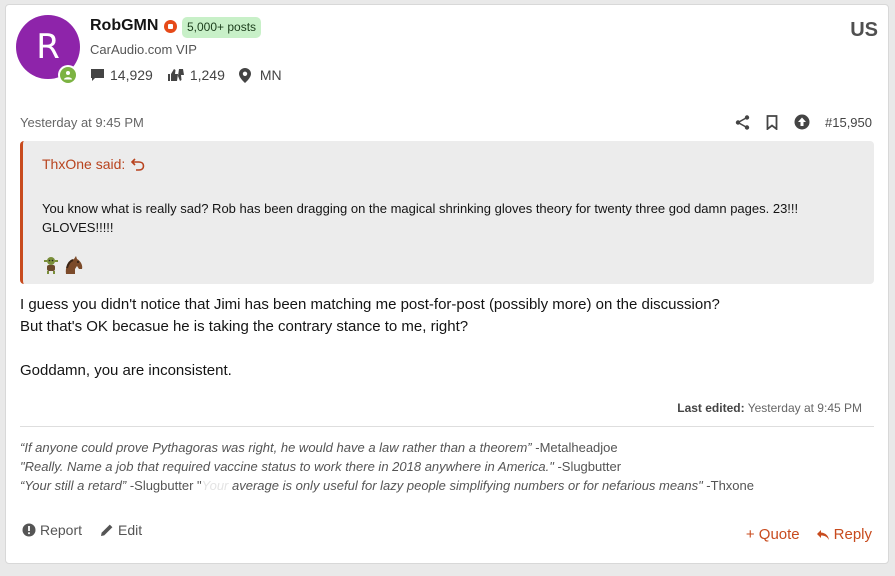 This screenshot has height=576, width=895. I want to click on report-icon, so click(29, 530).